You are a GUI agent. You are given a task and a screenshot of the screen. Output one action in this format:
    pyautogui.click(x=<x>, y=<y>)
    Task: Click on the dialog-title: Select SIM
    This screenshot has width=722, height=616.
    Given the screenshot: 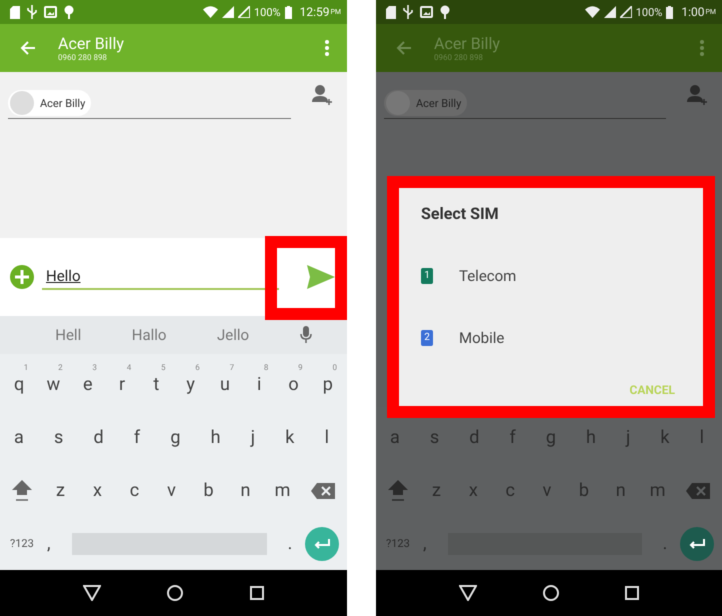 What is the action you would take?
    pyautogui.click(x=460, y=213)
    